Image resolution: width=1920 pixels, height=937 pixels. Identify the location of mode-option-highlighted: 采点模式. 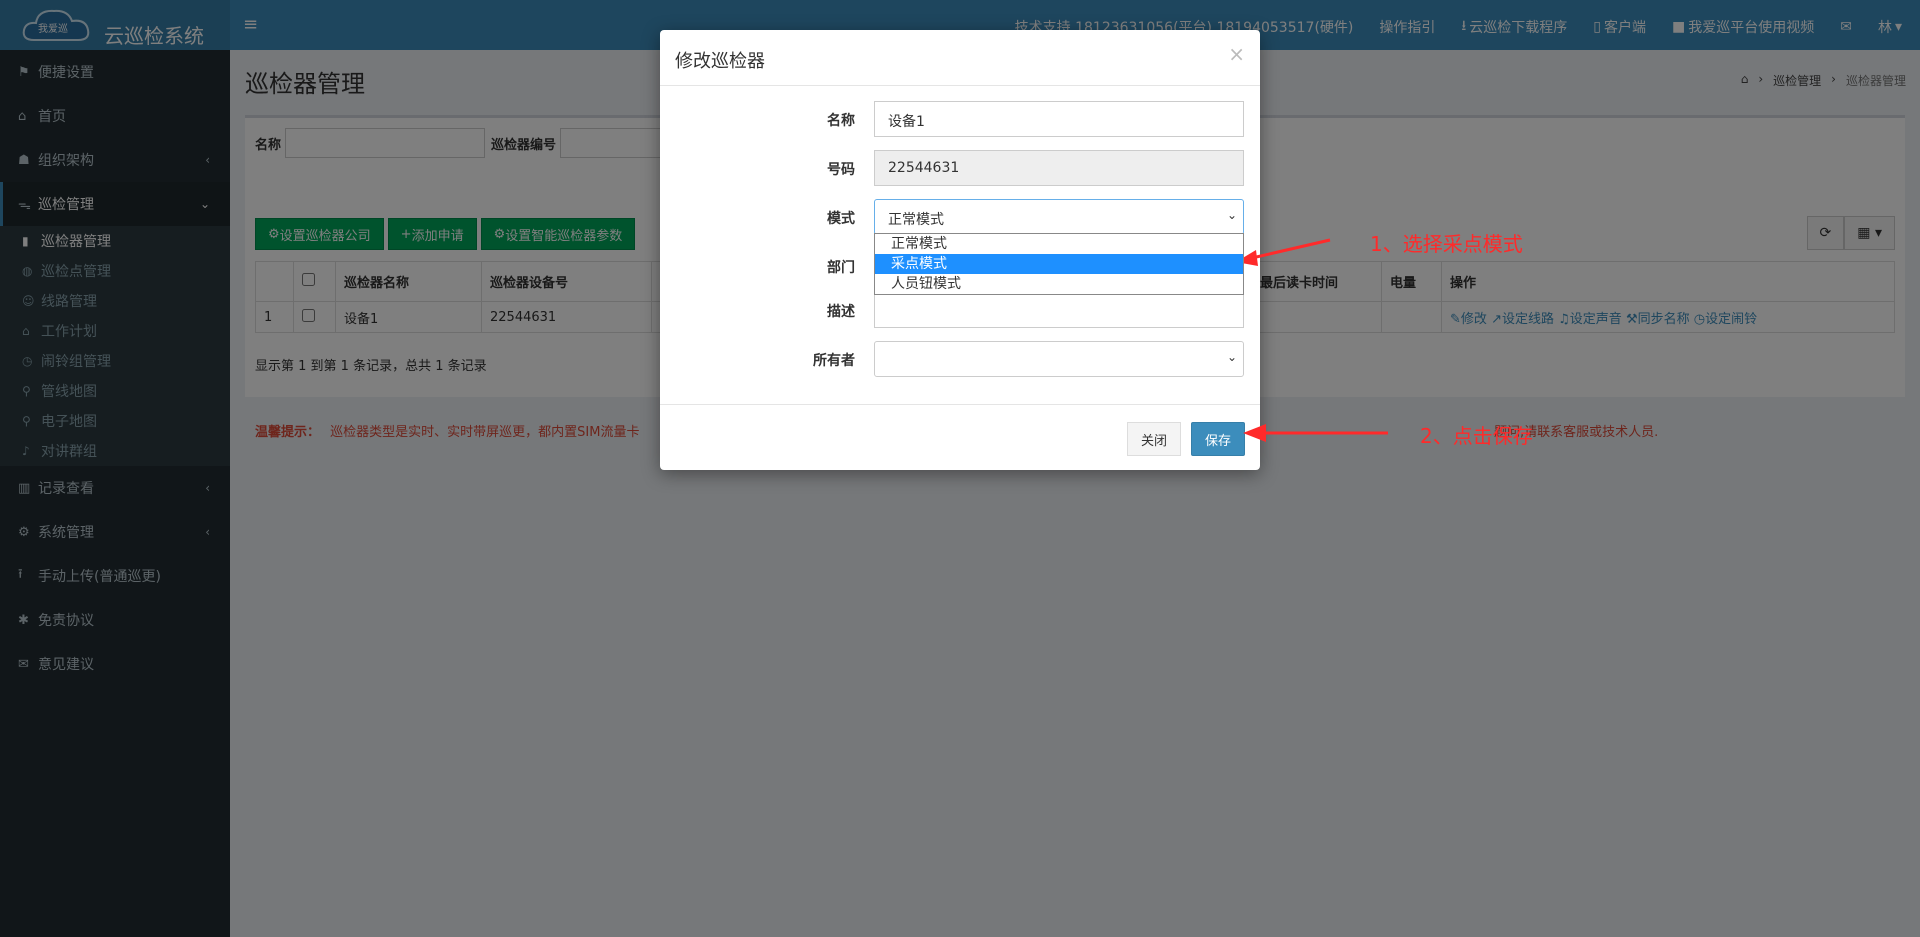
(1059, 264).